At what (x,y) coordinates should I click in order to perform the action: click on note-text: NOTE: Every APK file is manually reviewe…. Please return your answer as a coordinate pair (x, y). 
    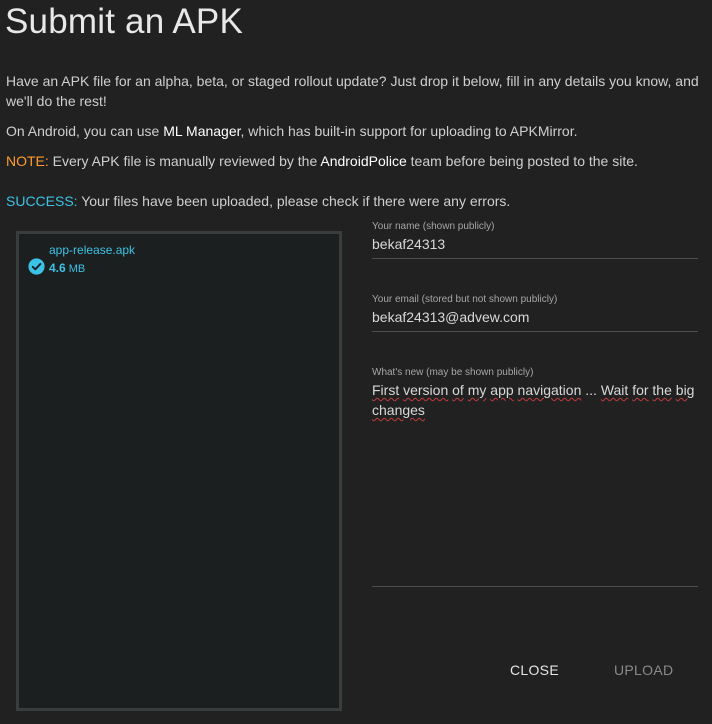
    Looking at the image, I should click on (356, 161).